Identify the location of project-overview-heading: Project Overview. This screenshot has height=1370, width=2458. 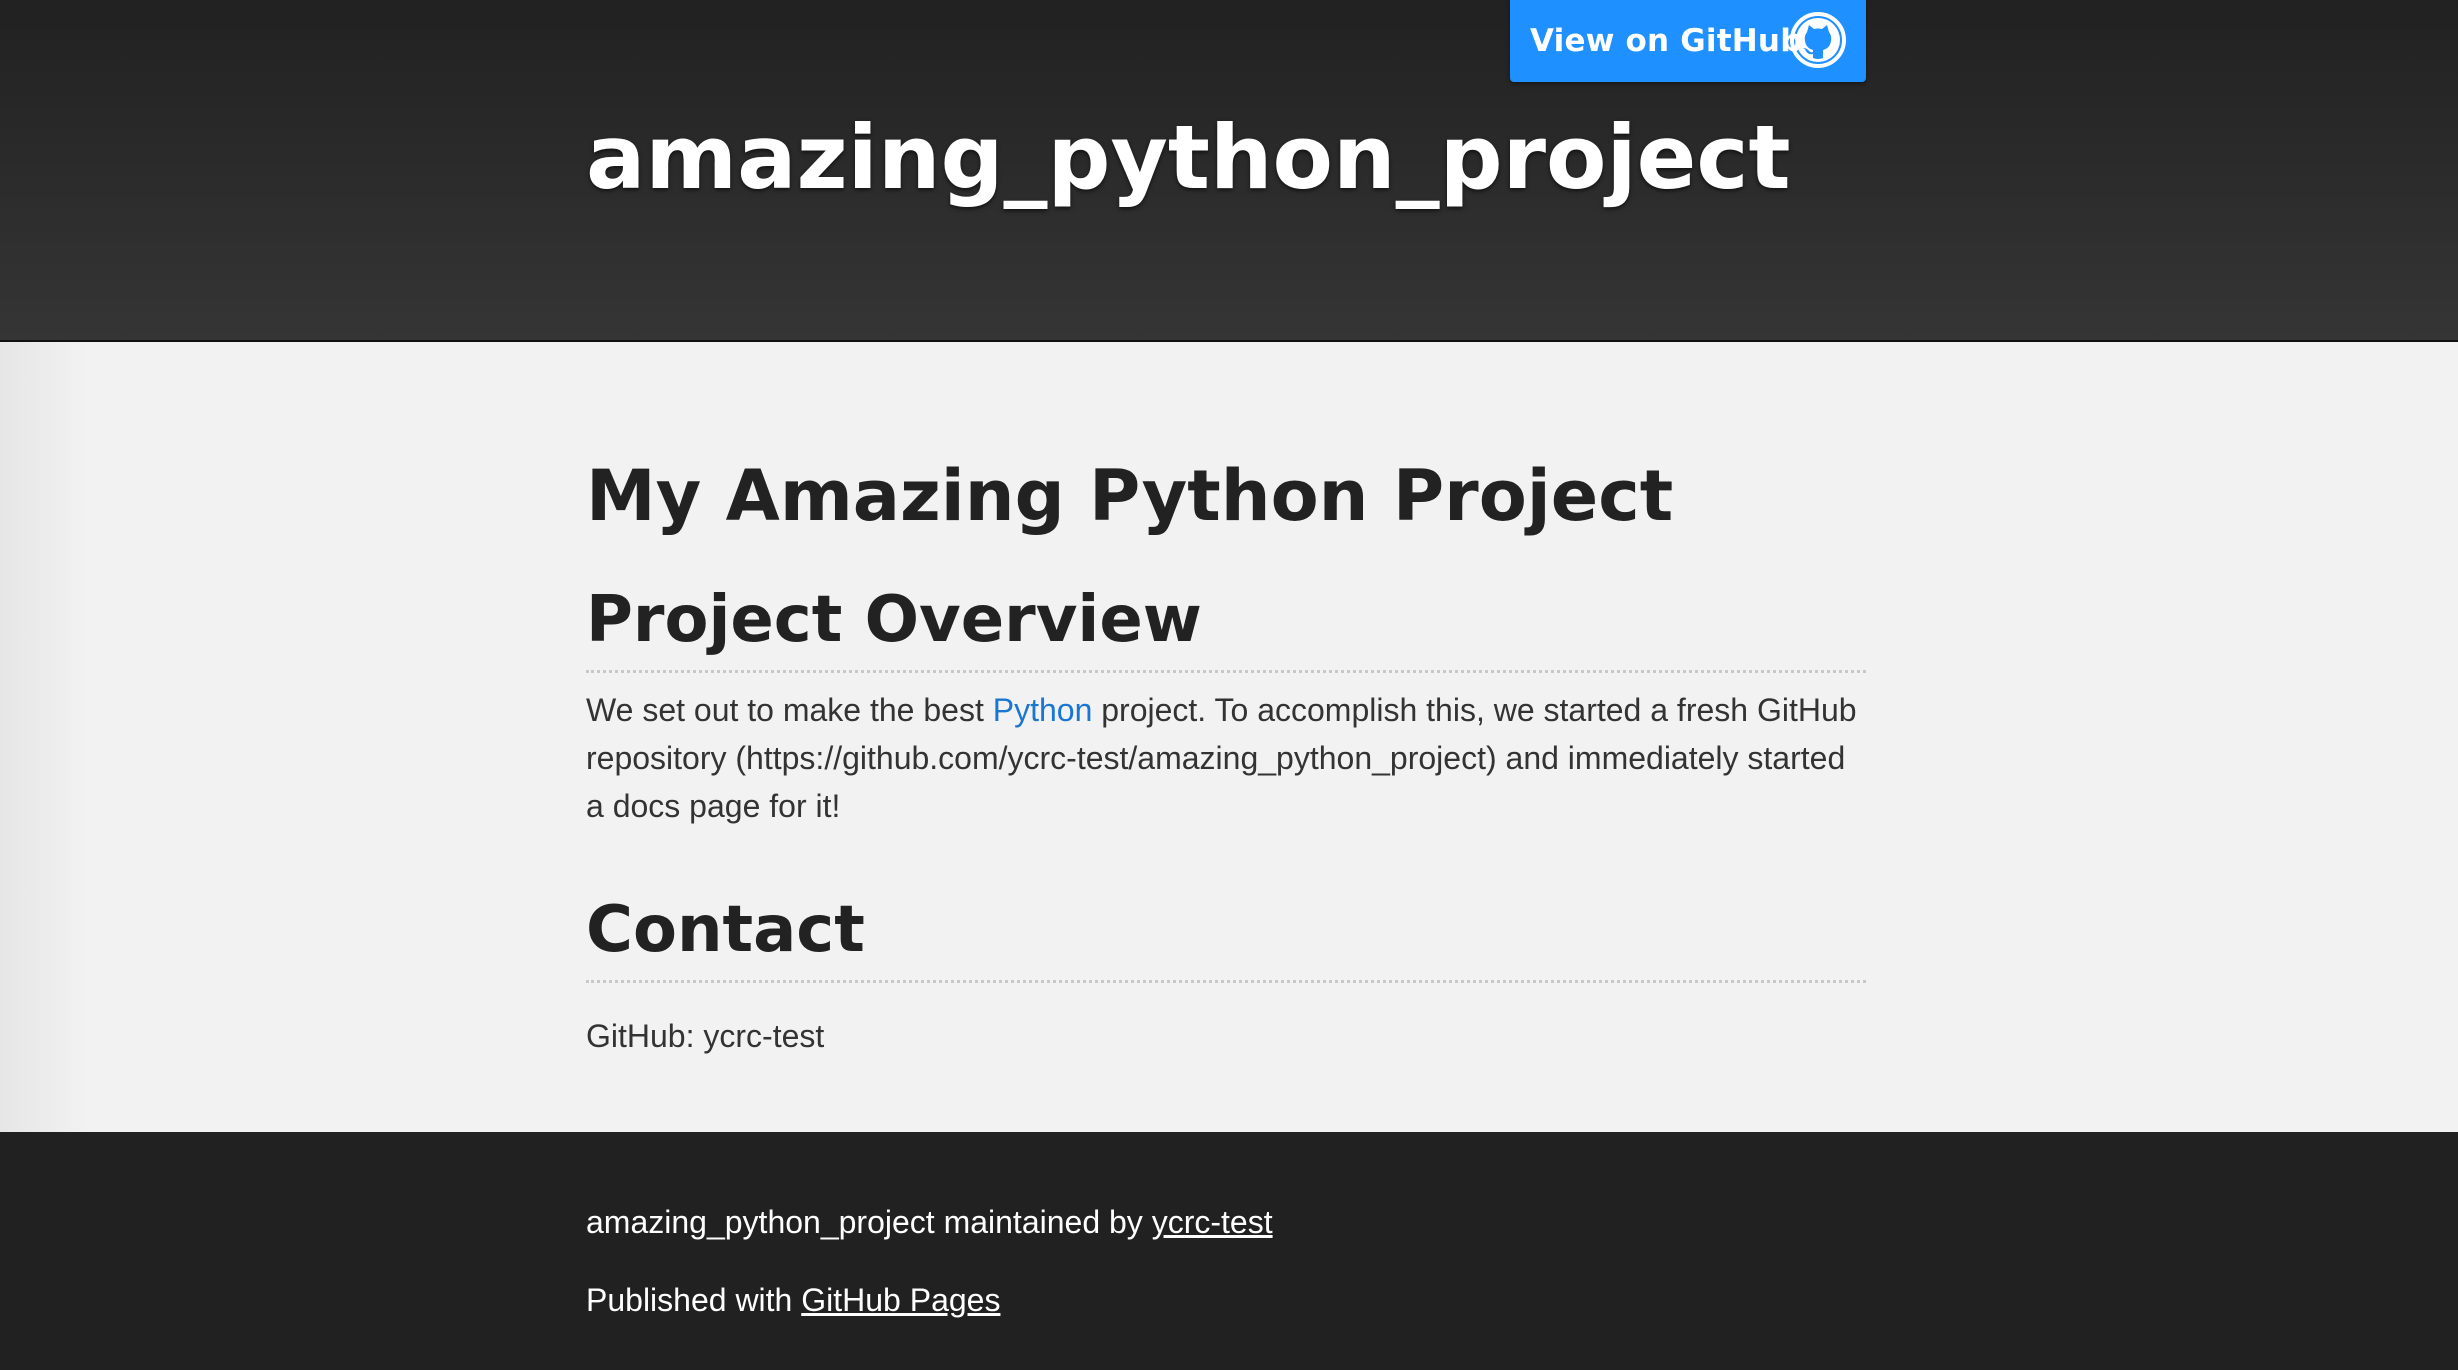
(1226, 625).